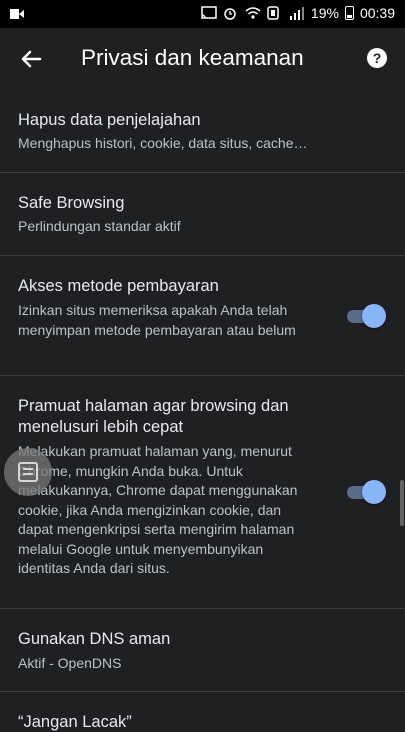  Describe the element at coordinates (31, 59) in the screenshot. I see `back-arrow-icon` at that location.